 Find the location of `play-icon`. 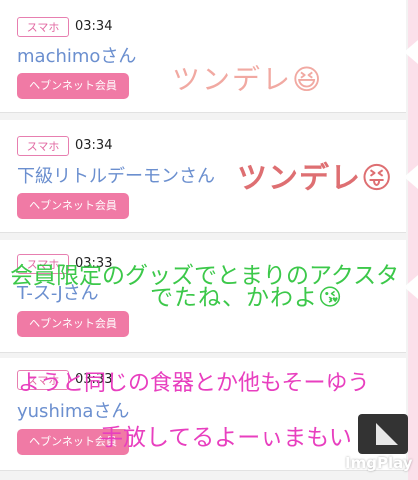

play-icon is located at coordinates (387, 434).